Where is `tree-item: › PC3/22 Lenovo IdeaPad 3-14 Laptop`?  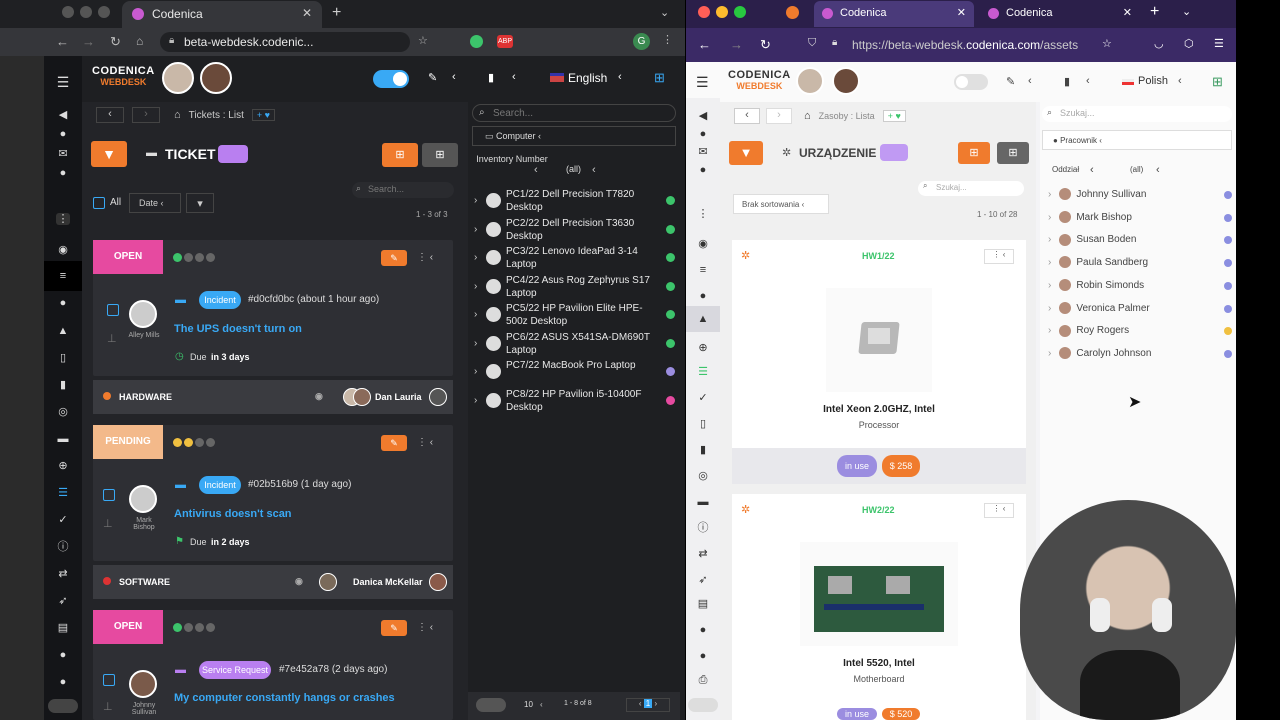 tree-item: › PC3/22 Lenovo IdeaPad 3-14 Laptop is located at coordinates (575, 259).